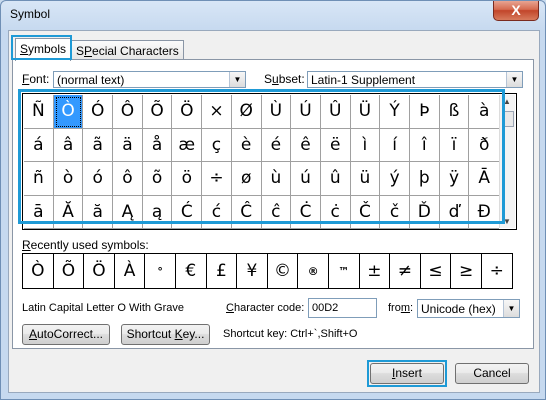 The image size is (546, 400). I want to click on recent-symbol-cell: ≤, so click(436, 271).